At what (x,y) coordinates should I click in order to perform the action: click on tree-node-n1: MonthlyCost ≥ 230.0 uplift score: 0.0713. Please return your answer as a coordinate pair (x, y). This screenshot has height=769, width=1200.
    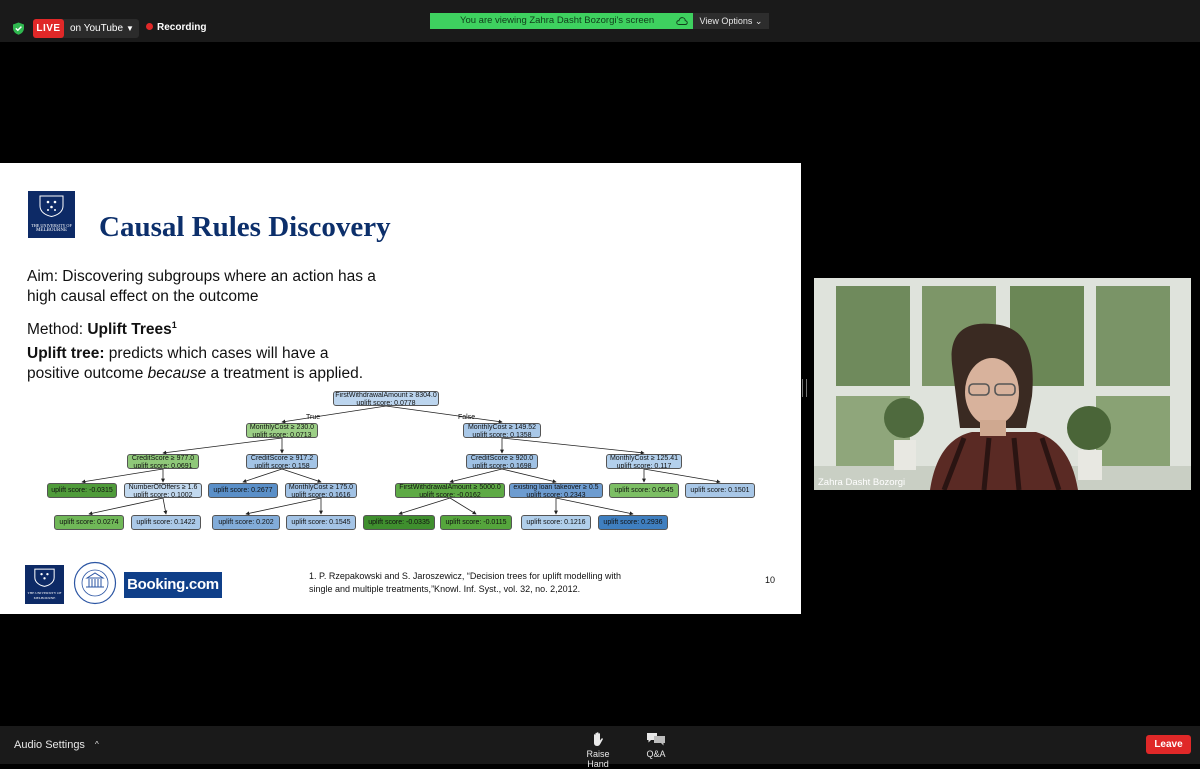
    Looking at the image, I should click on (282, 430).